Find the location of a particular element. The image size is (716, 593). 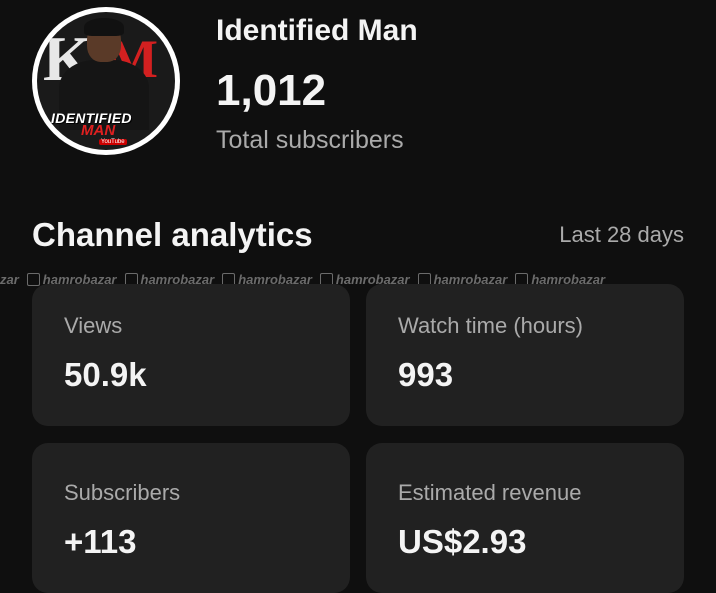

channel-name: Identified Man is located at coordinates (317, 30).